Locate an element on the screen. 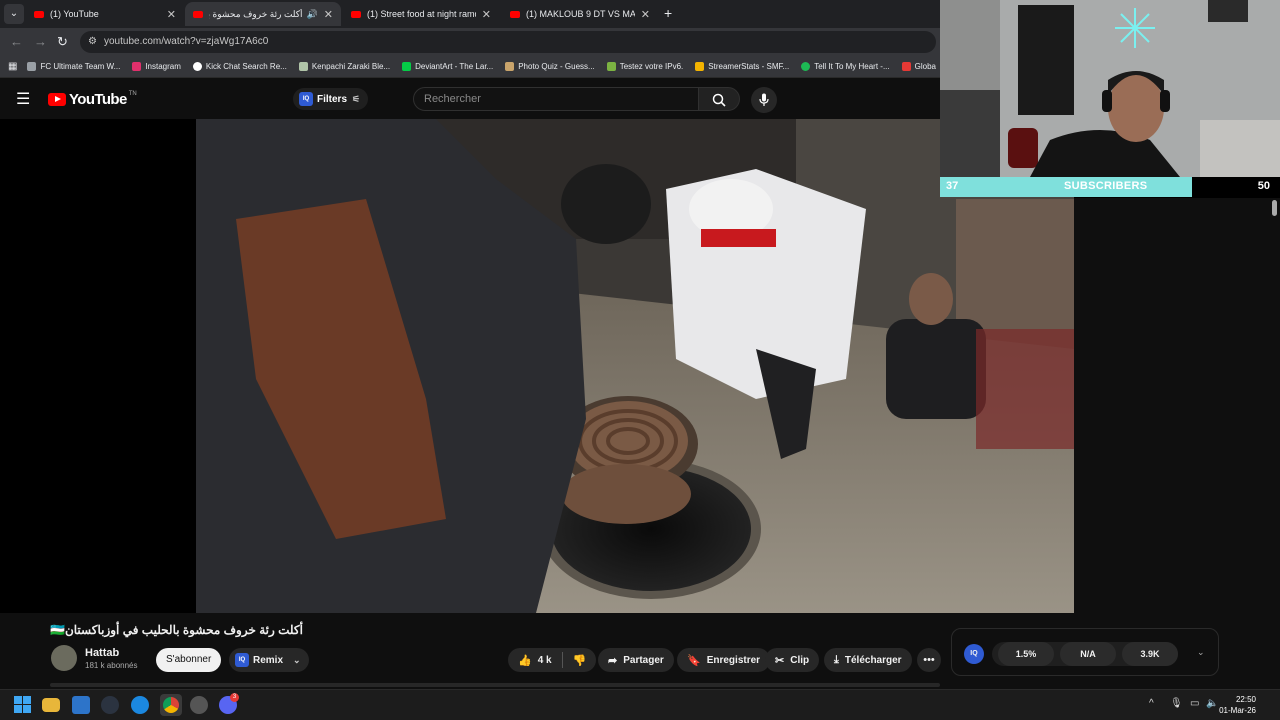  tab-street-food: (1) Street food at night ramdhan ✕ is located at coordinates (421, 14).